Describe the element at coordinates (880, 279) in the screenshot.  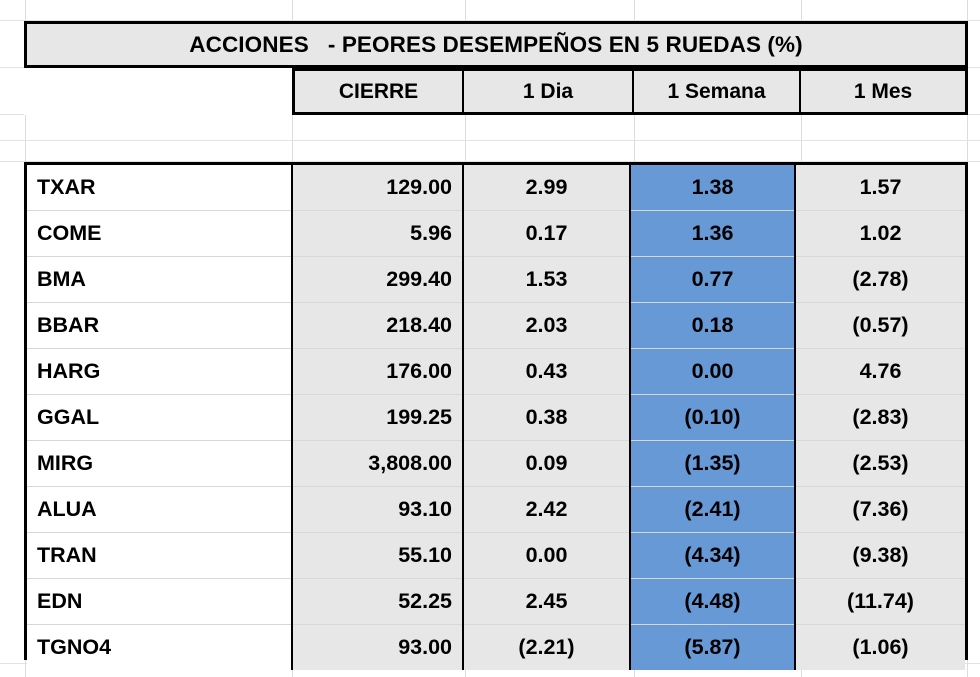
I see `cell-1-mes: (2.78)` at that location.